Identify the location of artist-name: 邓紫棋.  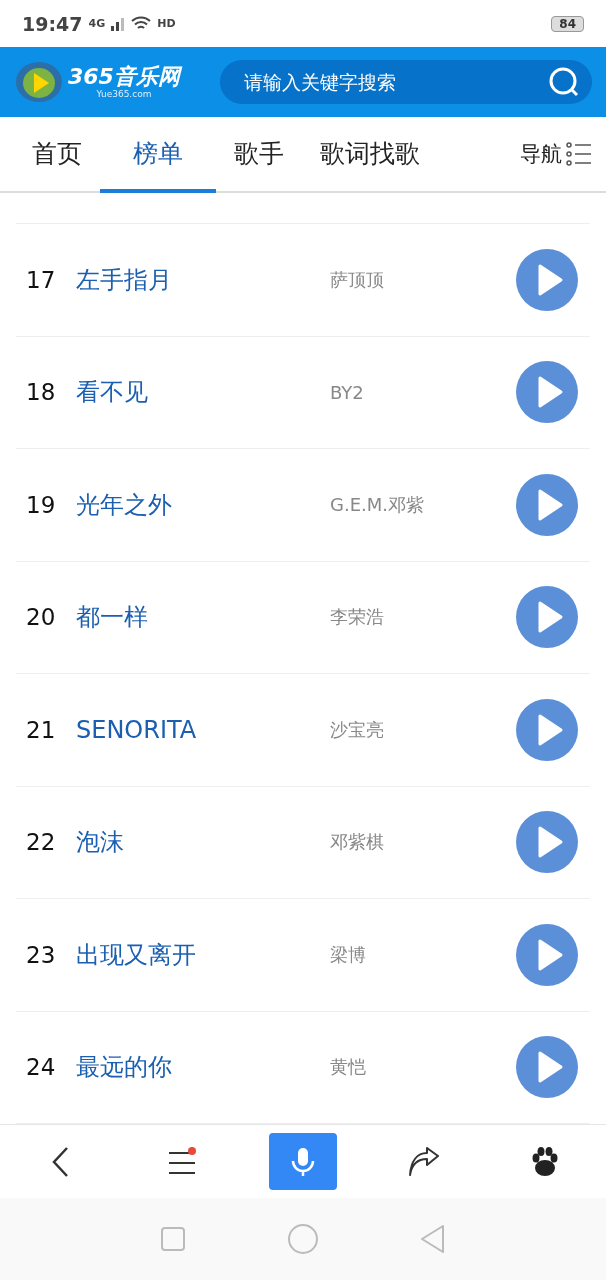
(357, 842).